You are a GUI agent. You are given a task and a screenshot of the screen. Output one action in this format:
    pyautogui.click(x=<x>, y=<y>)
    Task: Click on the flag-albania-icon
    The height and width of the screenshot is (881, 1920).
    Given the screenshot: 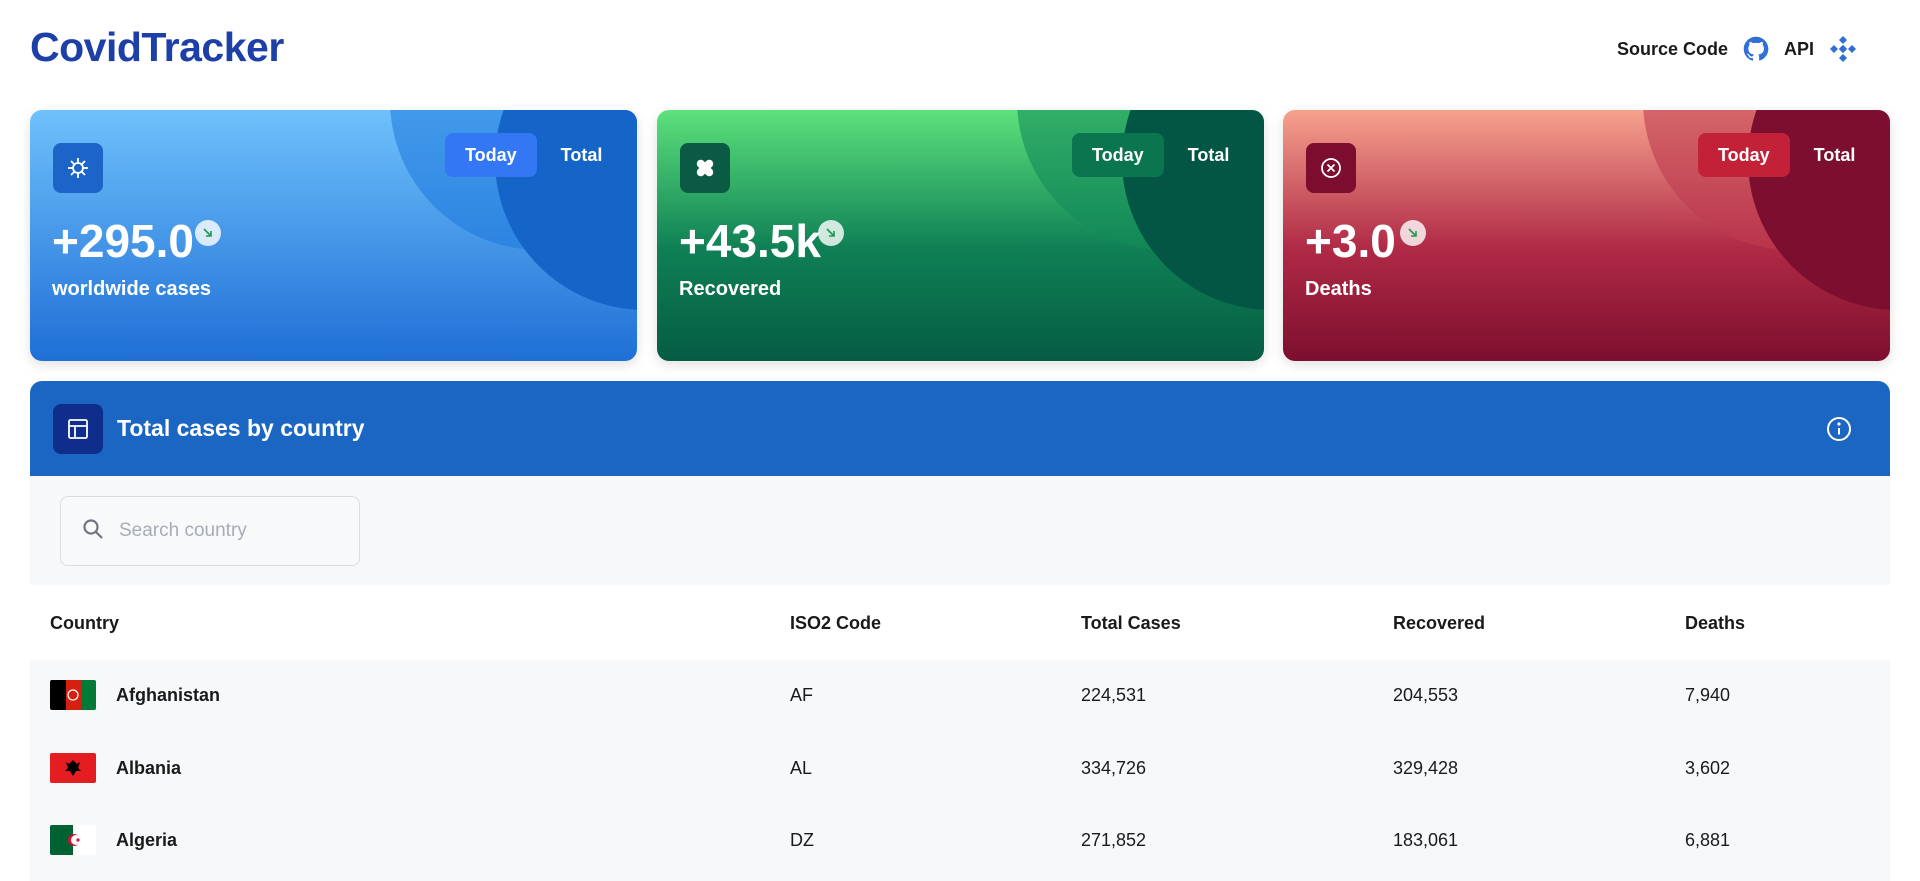 What is the action you would take?
    pyautogui.click(x=73, y=768)
    